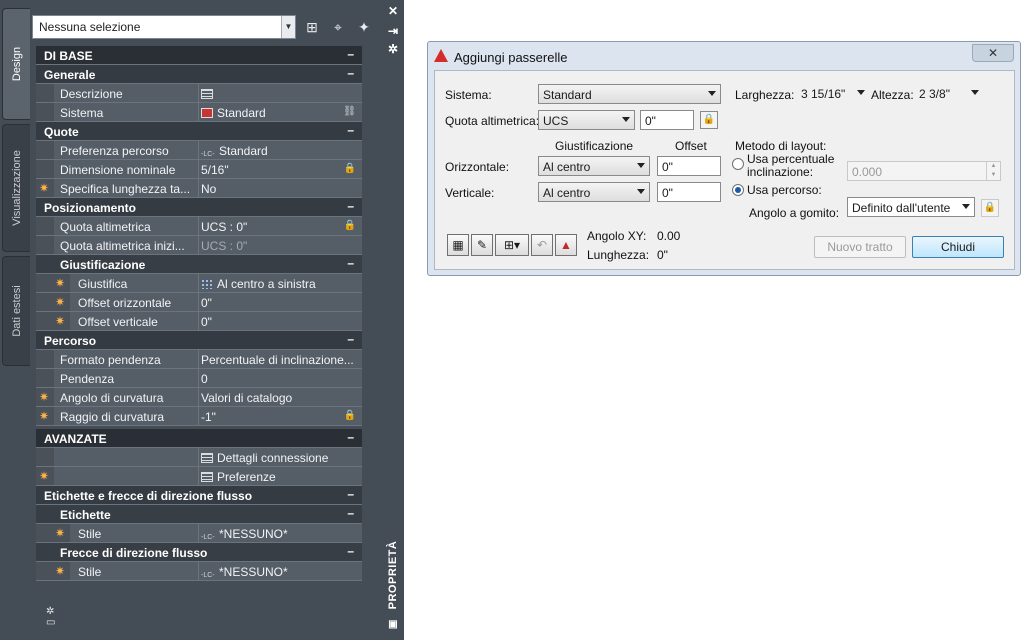 The height and width of the screenshot is (642, 1029). Describe the element at coordinates (860, 247) in the screenshot. I see `nuovo-tratto-button: Nuovo tratto` at that location.